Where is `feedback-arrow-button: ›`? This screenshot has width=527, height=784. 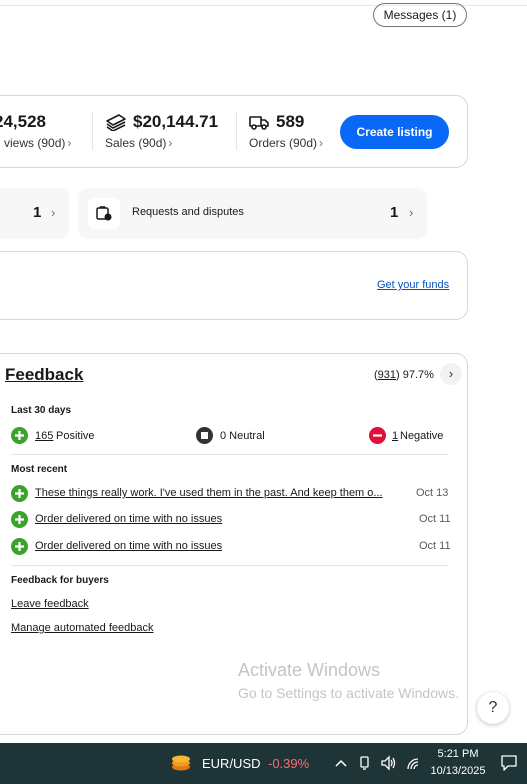
feedback-arrow-button: › is located at coordinates (451, 374).